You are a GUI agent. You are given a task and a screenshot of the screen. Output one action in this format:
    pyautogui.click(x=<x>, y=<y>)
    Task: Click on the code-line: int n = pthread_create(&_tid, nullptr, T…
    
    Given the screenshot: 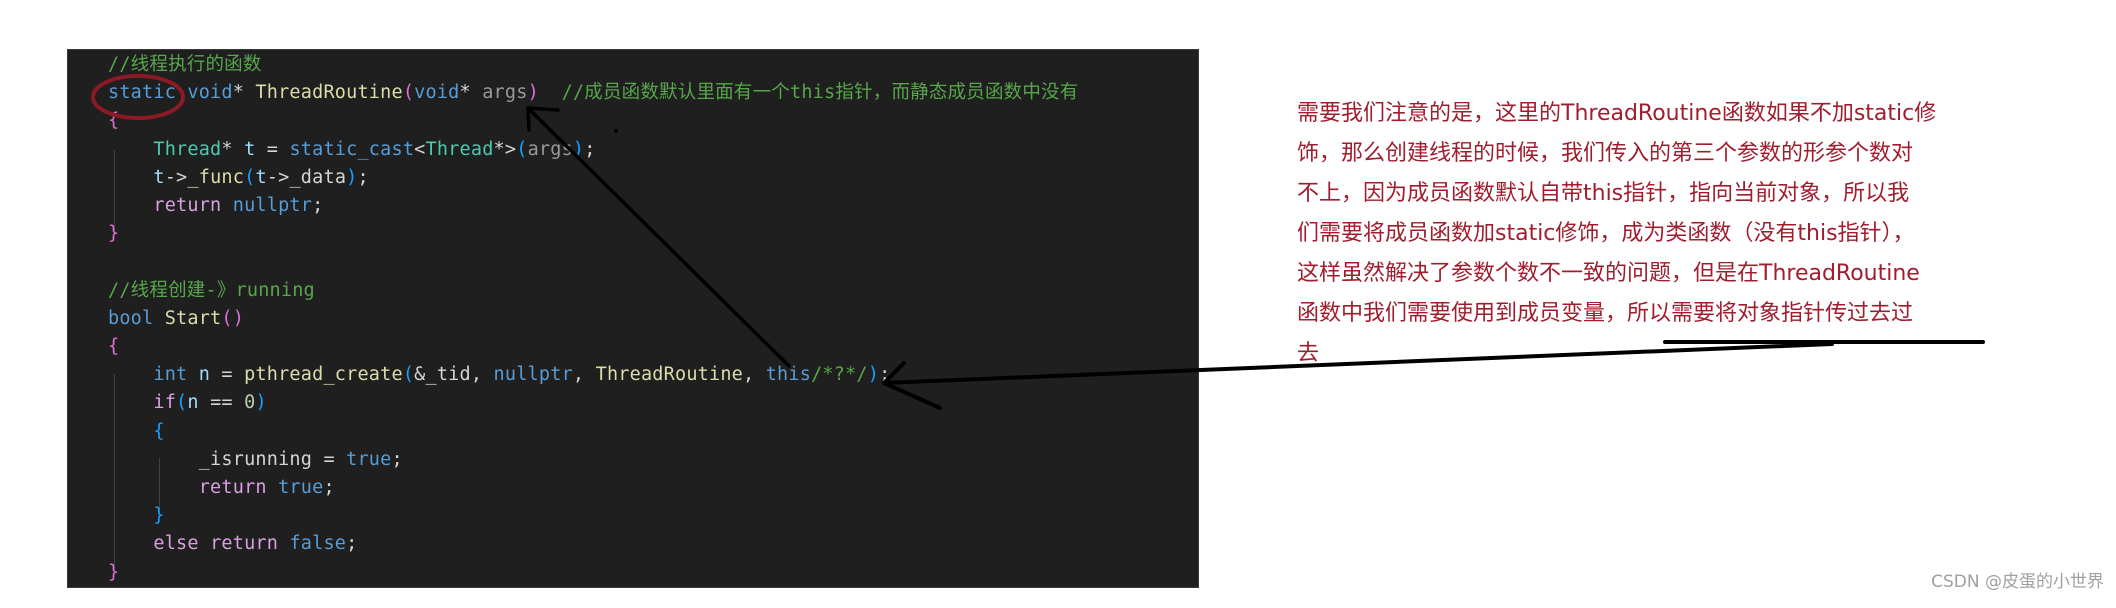 What is the action you would take?
    pyautogui.click(x=499, y=375)
    